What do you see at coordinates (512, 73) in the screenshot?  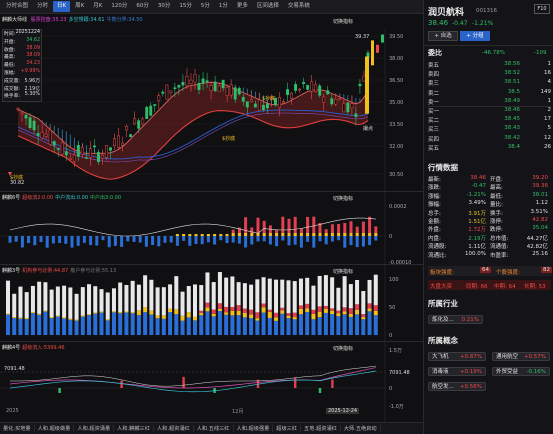 I see `order-price: 38.52` at bounding box center [512, 73].